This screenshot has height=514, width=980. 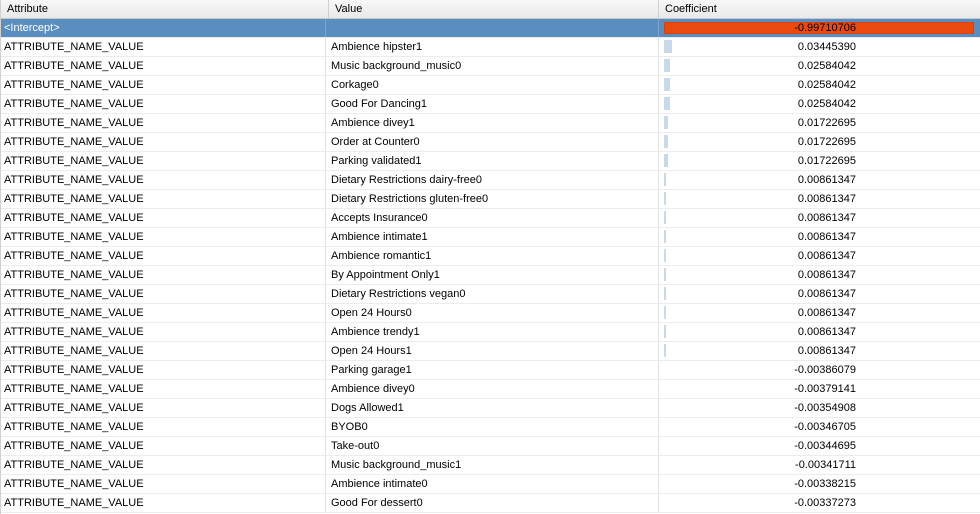 I want to click on column-header-attribute: Attribute, so click(x=165, y=9).